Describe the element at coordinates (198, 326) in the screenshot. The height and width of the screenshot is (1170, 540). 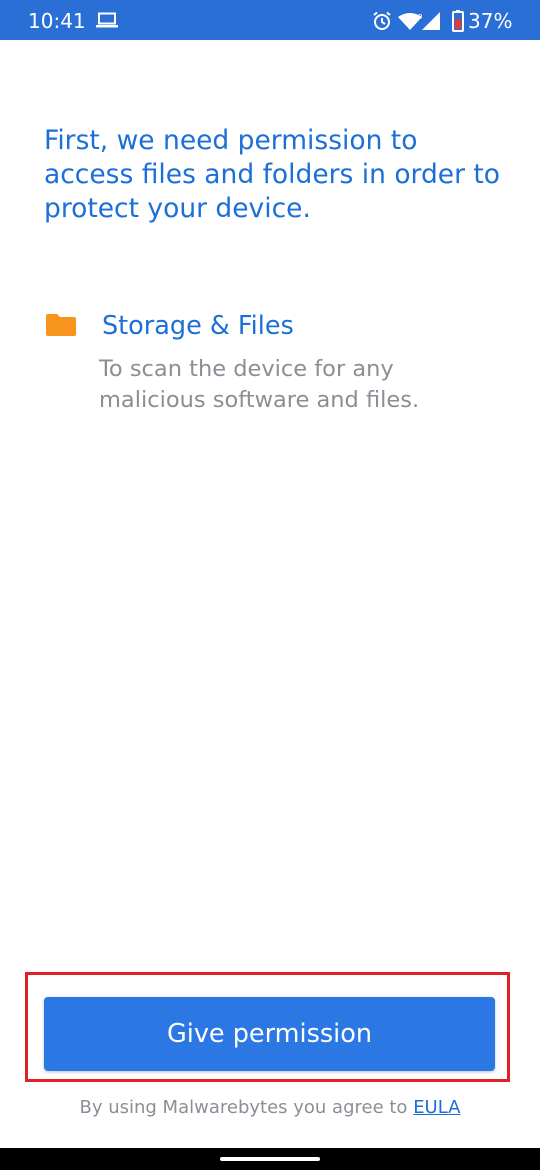
I see `permission-title: Storage & Files` at that location.